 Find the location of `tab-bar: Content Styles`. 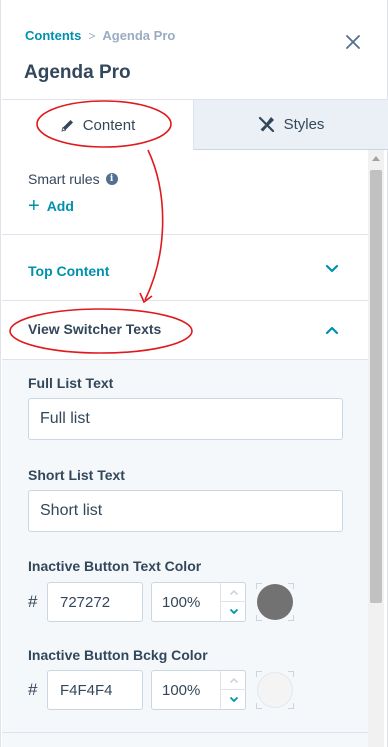

tab-bar: Content Styles is located at coordinates (195, 125).